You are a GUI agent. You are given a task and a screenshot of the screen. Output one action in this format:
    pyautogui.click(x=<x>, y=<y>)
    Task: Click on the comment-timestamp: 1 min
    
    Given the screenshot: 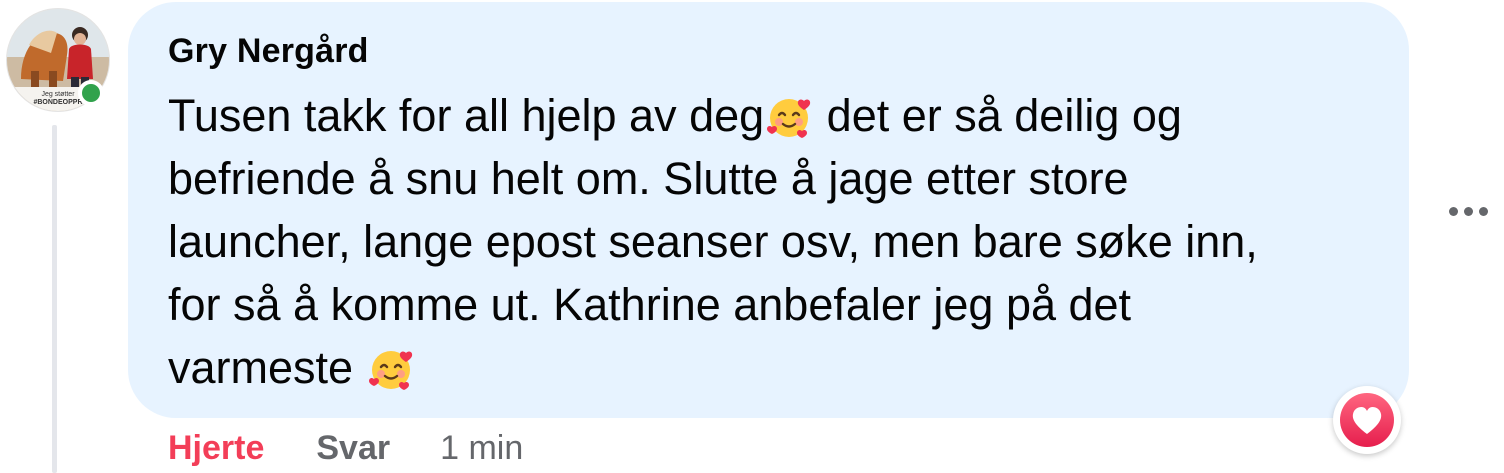 What is the action you would take?
    pyautogui.click(x=481, y=448)
    